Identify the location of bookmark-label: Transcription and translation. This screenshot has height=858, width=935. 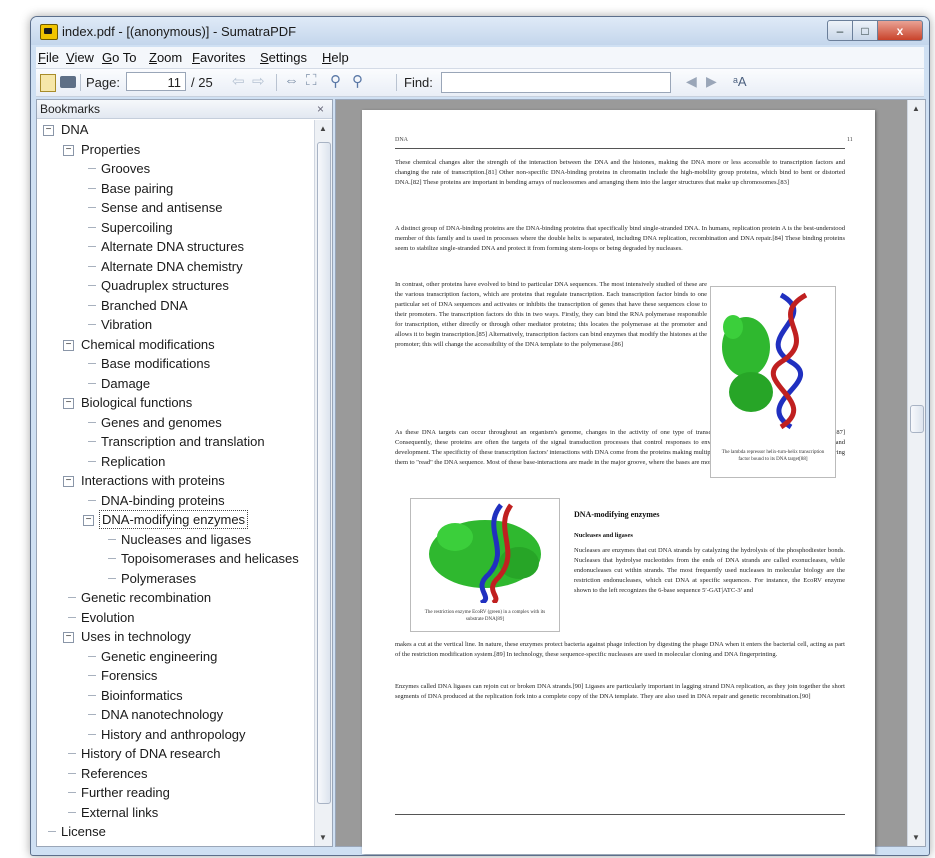
(183, 441).